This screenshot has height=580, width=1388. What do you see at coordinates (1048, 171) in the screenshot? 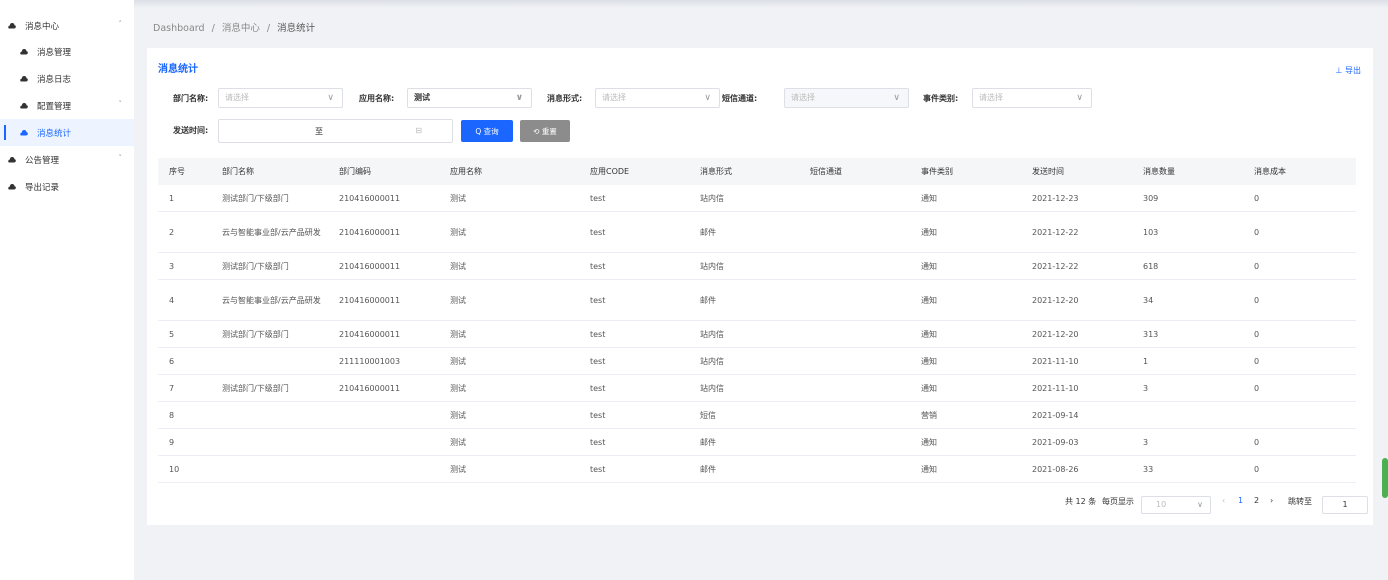
I see `header-send-time: 发送时间` at bounding box center [1048, 171].